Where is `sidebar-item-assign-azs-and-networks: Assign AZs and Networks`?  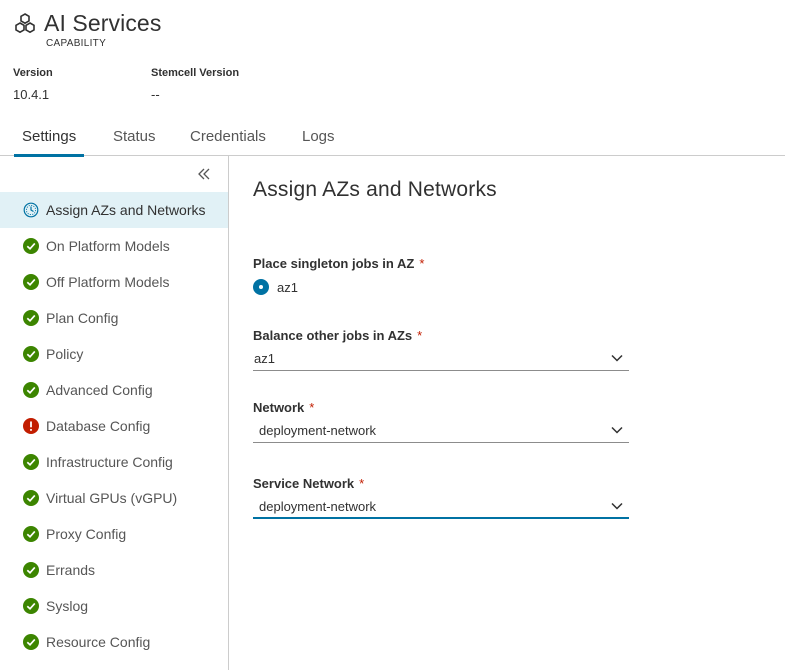
sidebar-item-assign-azs-and-networks: Assign AZs and Networks is located at coordinates (114, 210).